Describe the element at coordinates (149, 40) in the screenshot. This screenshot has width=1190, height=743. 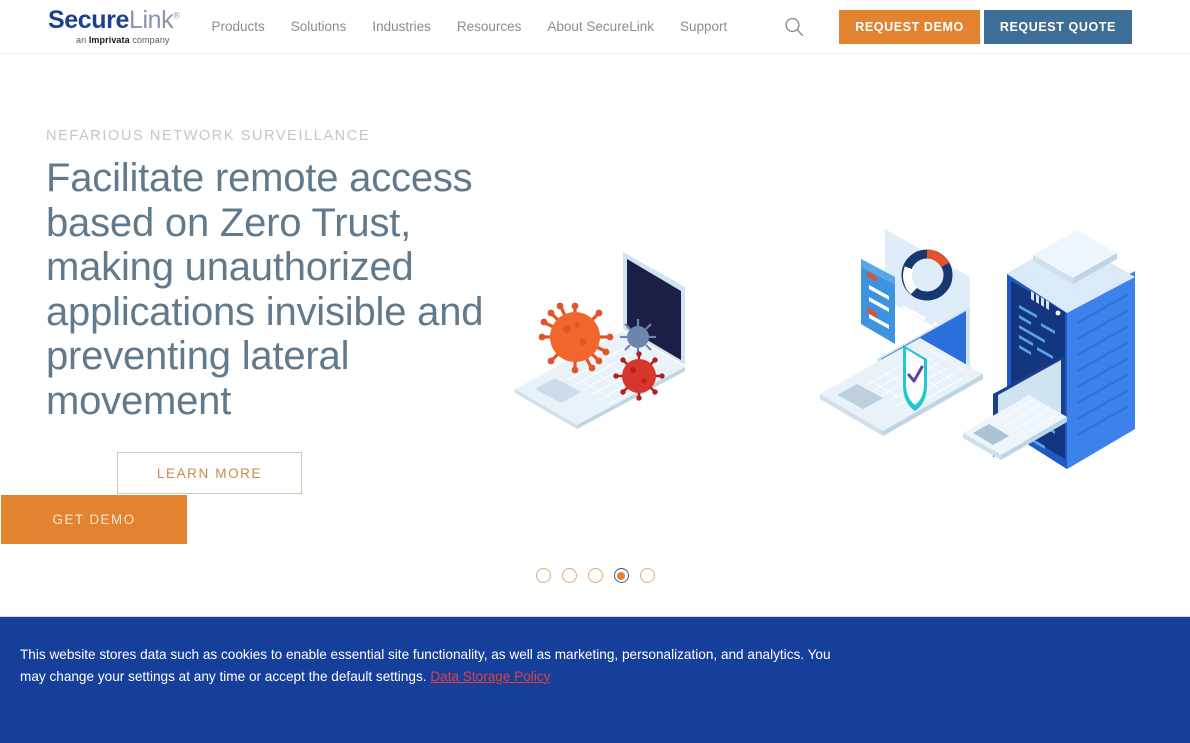
I see `logo-tagline-suffix: company` at that location.